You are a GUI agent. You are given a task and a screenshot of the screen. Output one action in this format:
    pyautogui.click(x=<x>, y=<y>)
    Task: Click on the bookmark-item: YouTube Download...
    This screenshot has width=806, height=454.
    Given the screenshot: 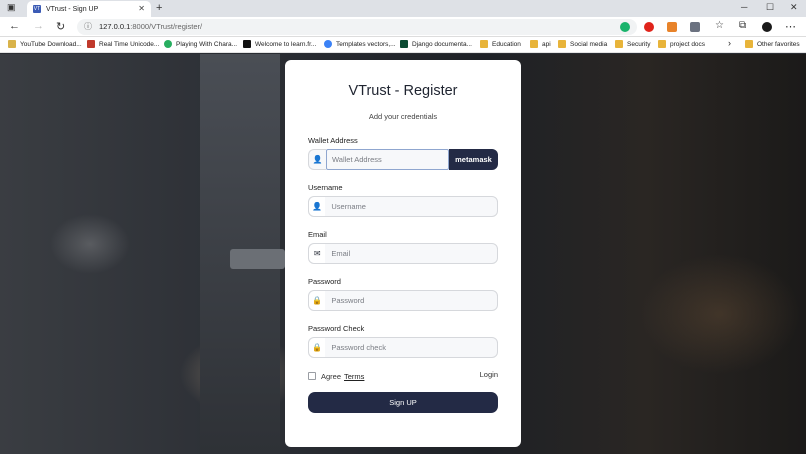 What is the action you would take?
    pyautogui.click(x=45, y=44)
    